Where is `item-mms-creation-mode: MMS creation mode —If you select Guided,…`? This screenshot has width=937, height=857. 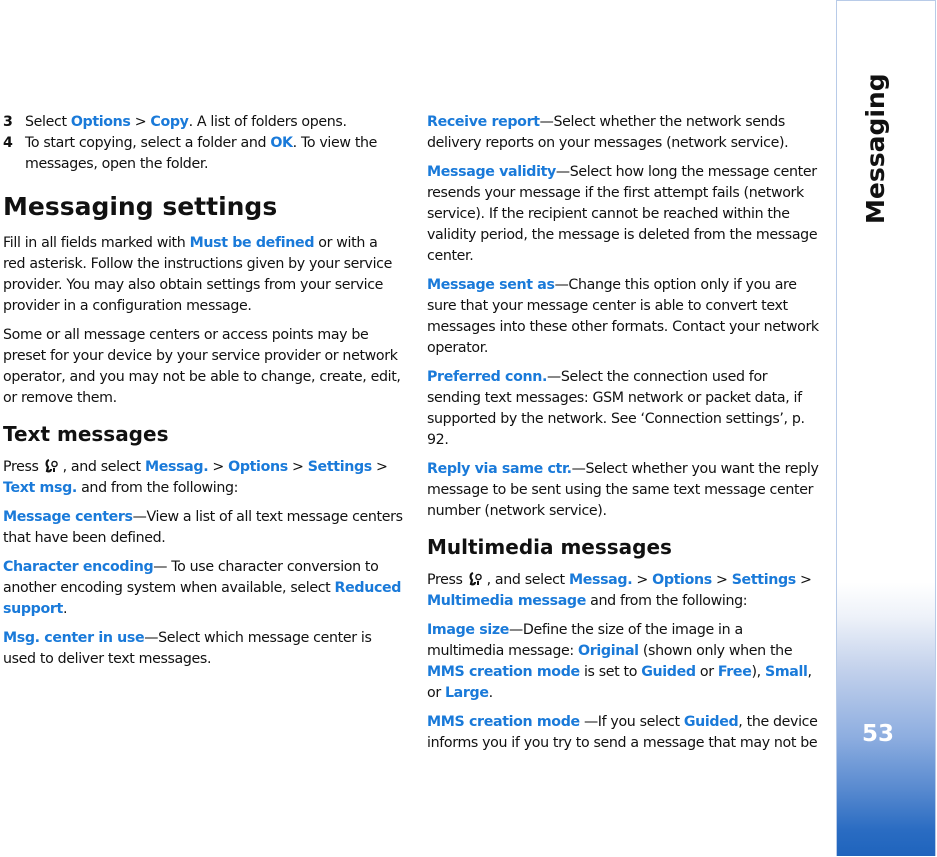 item-mms-creation-mode: MMS creation mode —If you select Guided,… is located at coordinates (622, 732).